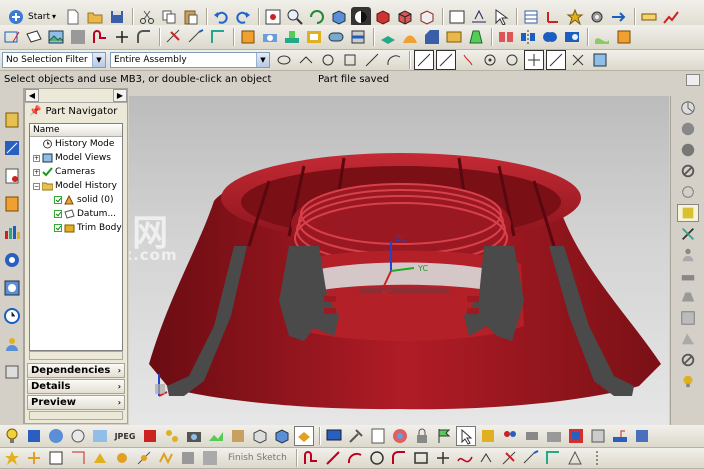 The width and height of the screenshot is (704, 469). What do you see at coordinates (150, 436) in the screenshot?
I see `tiff-export-icon` at bounding box center [150, 436].